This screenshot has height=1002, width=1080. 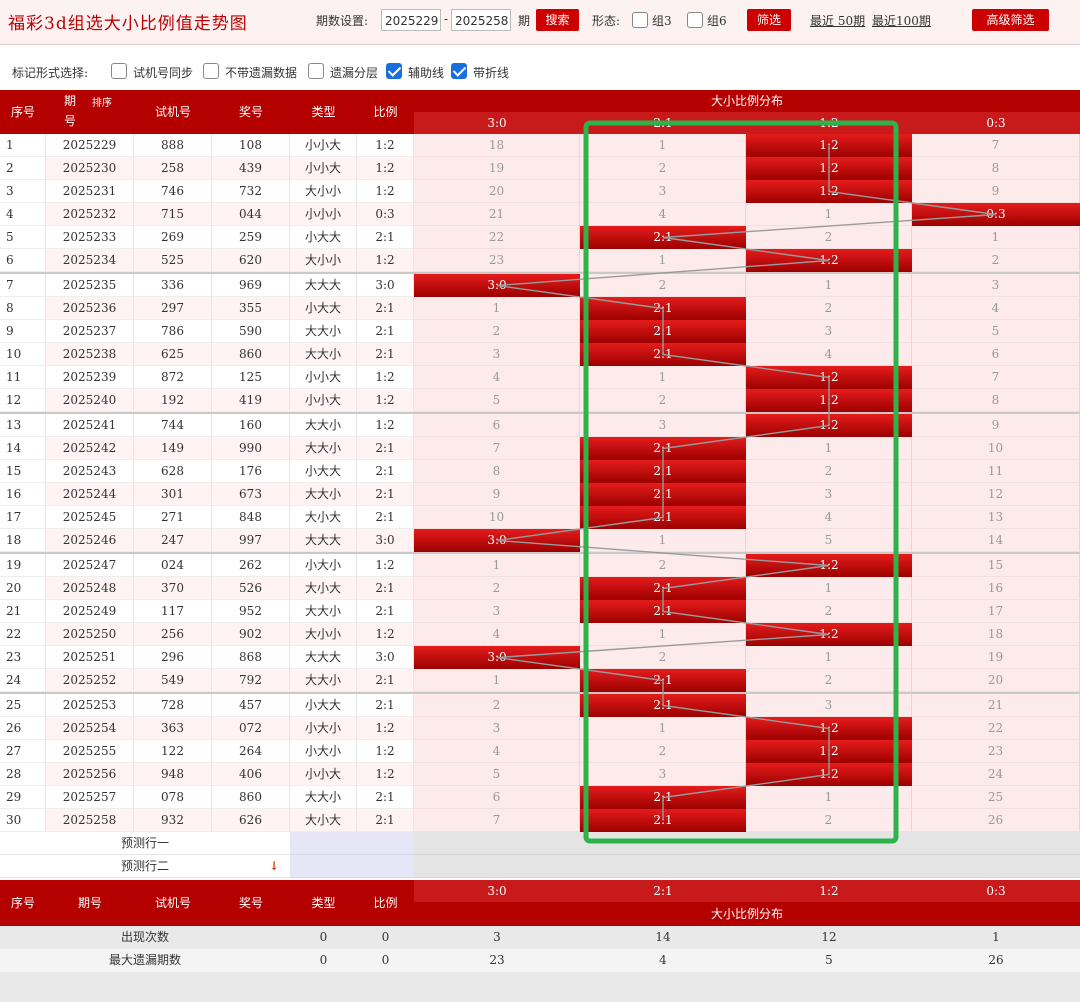 What do you see at coordinates (446, 19) in the screenshot?
I see `range-dash: -` at bounding box center [446, 19].